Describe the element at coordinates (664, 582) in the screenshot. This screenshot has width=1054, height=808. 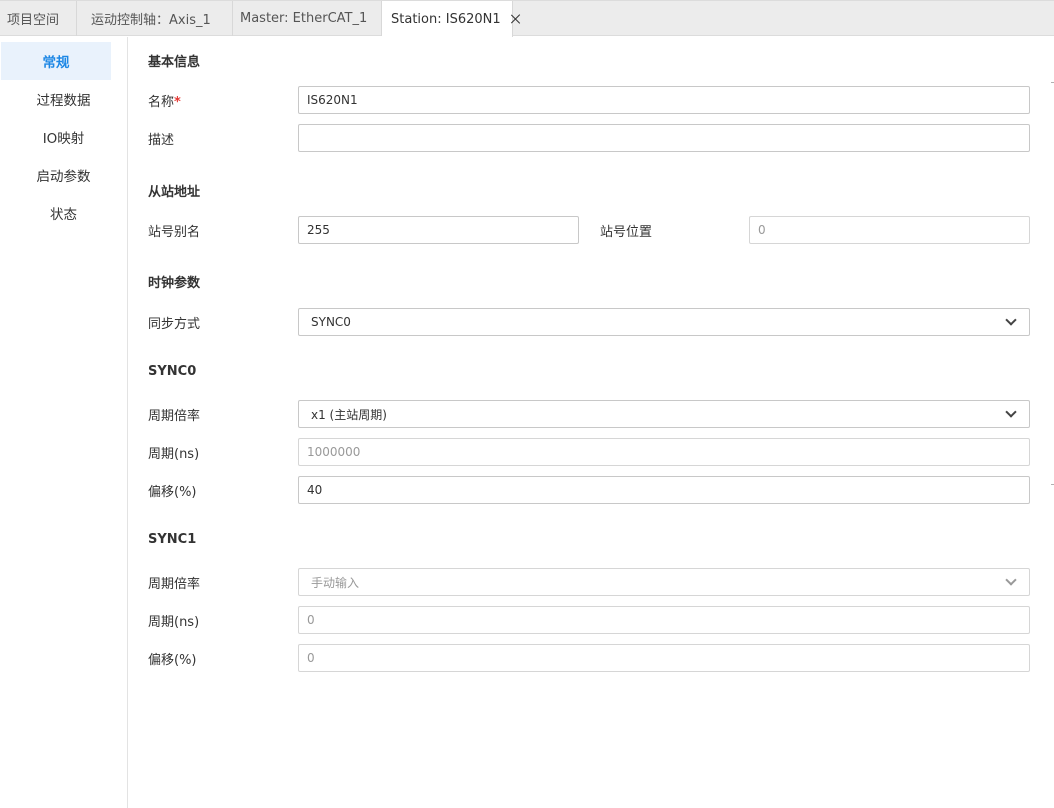
I see `sync1-rate-select: 手动输入` at that location.